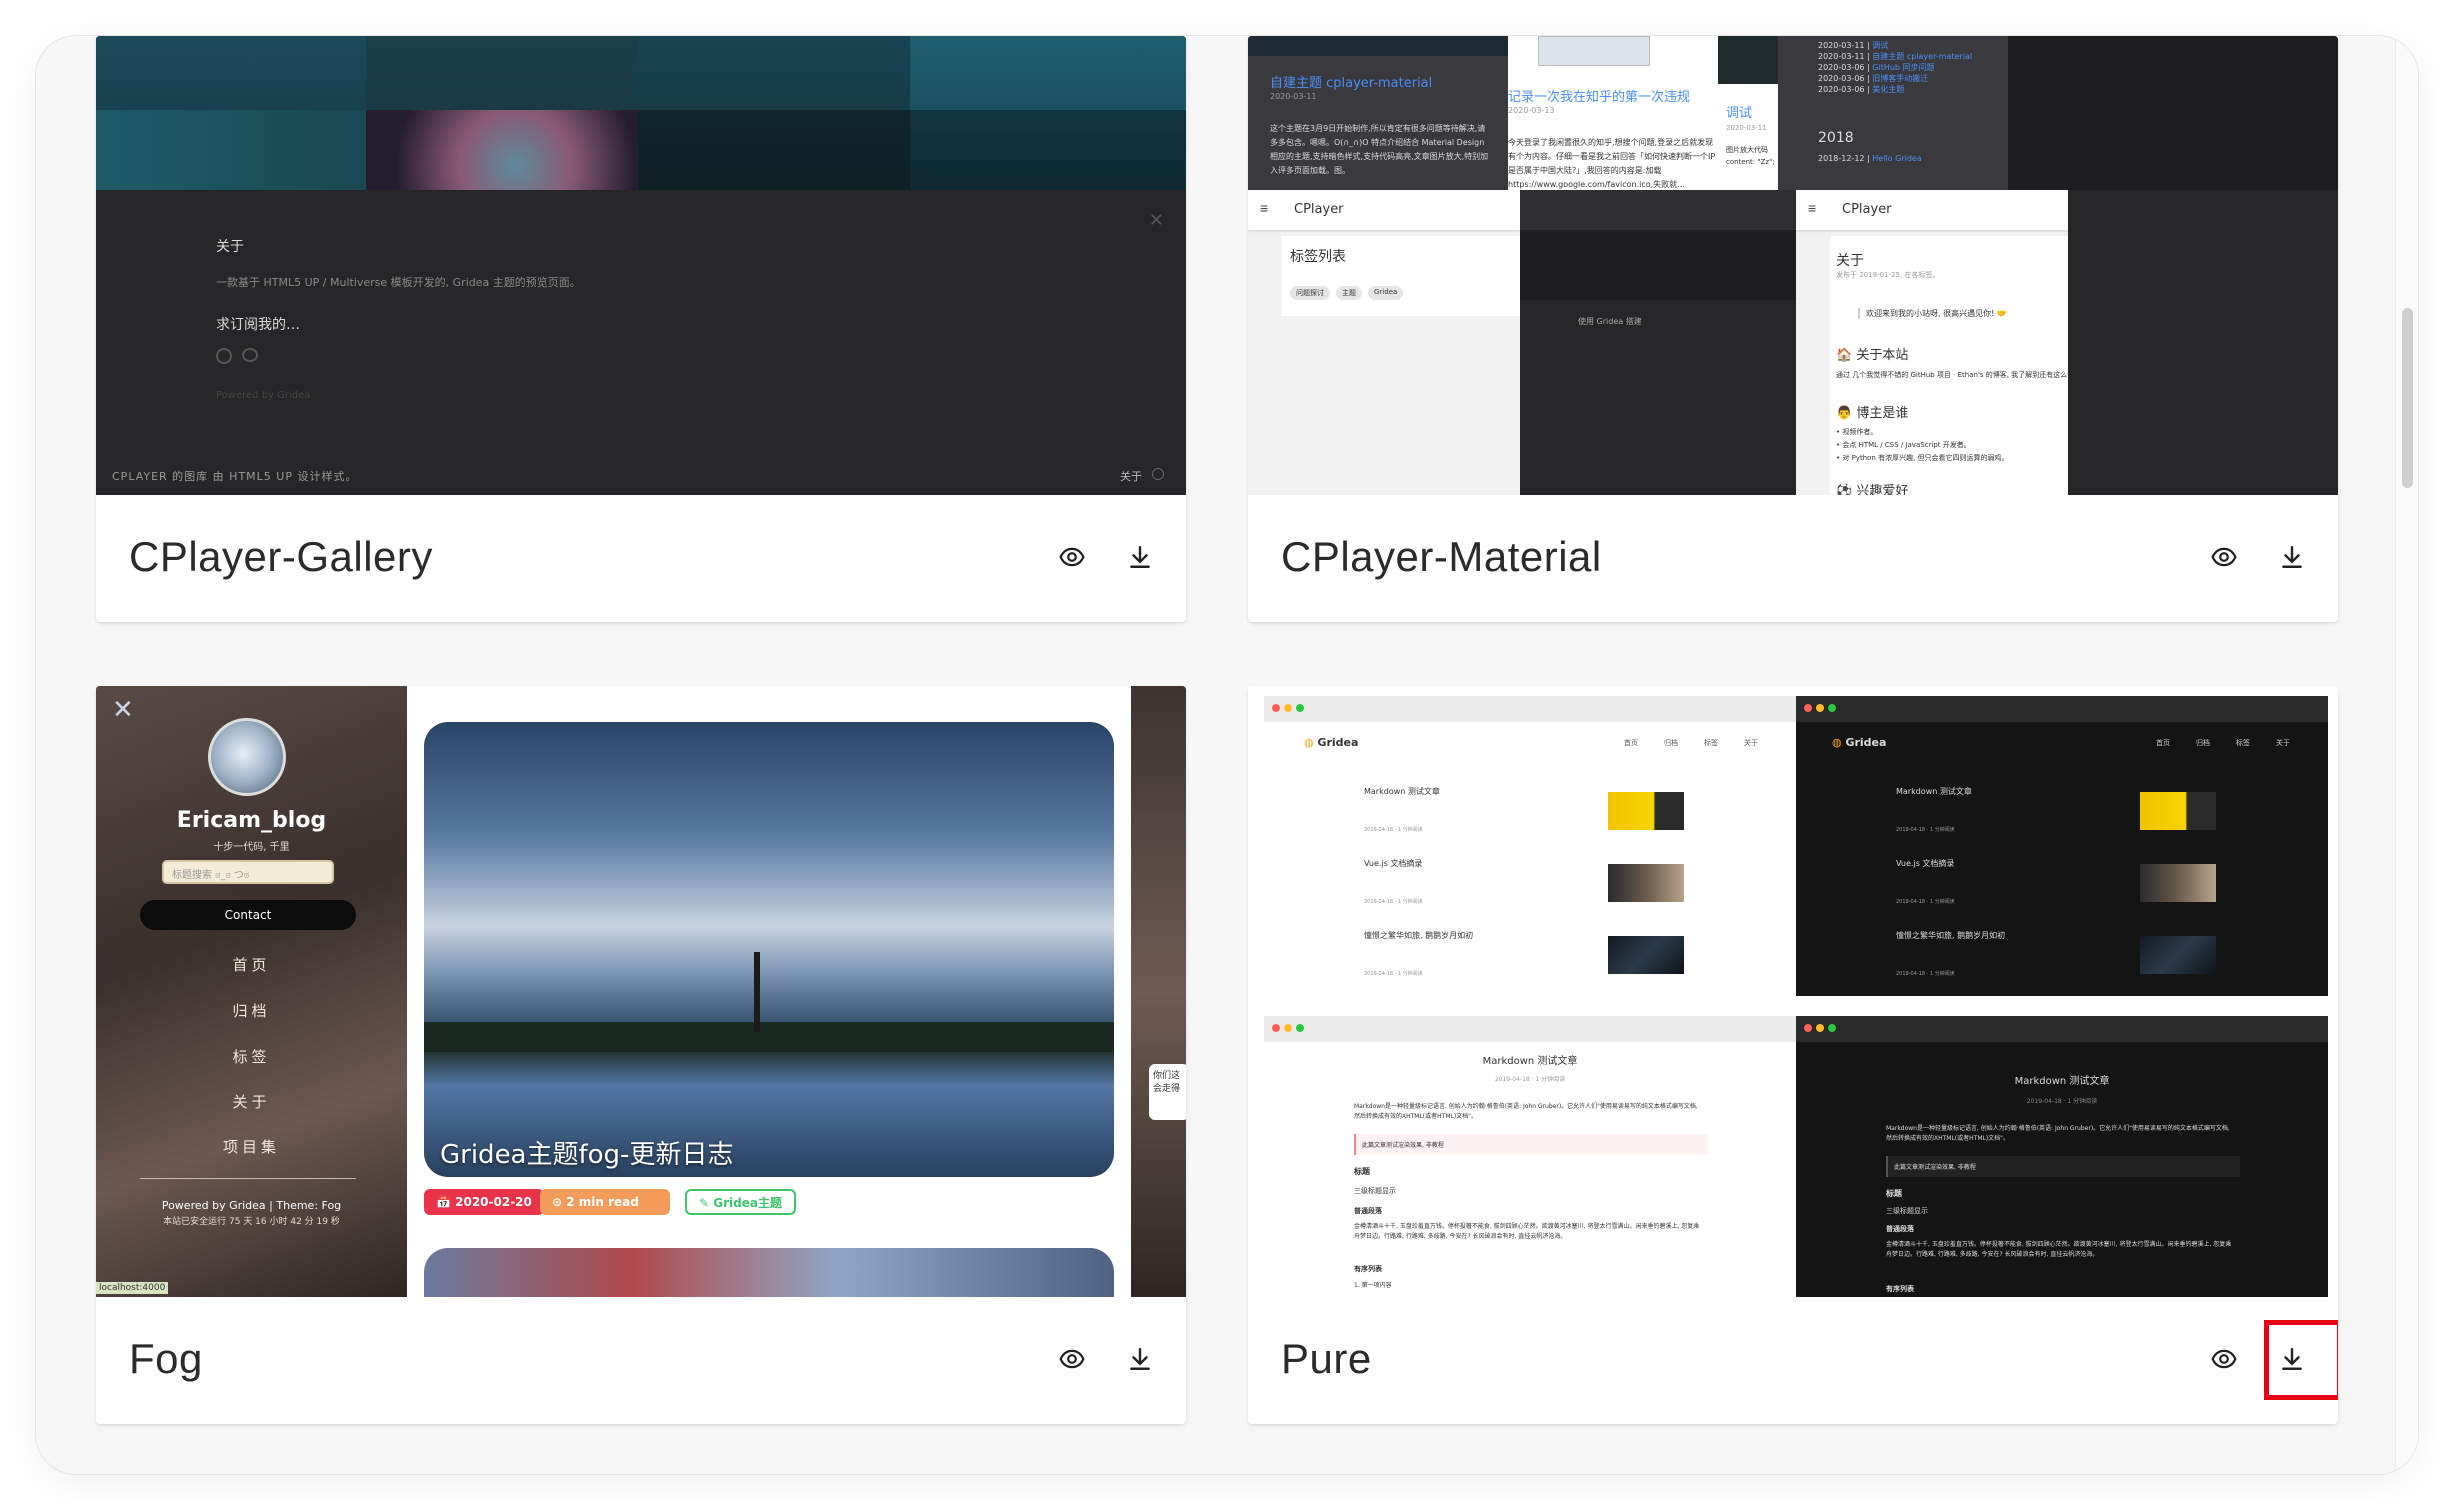 The width and height of the screenshot is (2456, 1510). I want to click on theme-title: Fog, so click(166, 1358).